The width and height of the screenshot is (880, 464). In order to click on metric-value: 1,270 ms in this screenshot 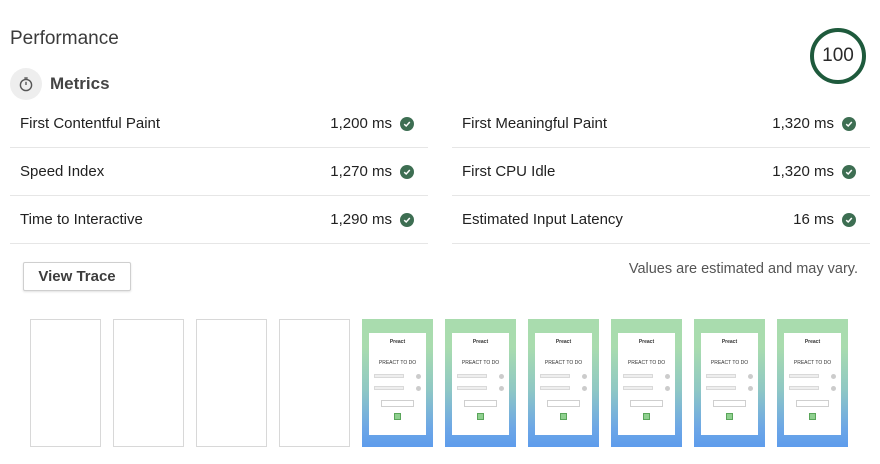, I will do `click(361, 171)`.